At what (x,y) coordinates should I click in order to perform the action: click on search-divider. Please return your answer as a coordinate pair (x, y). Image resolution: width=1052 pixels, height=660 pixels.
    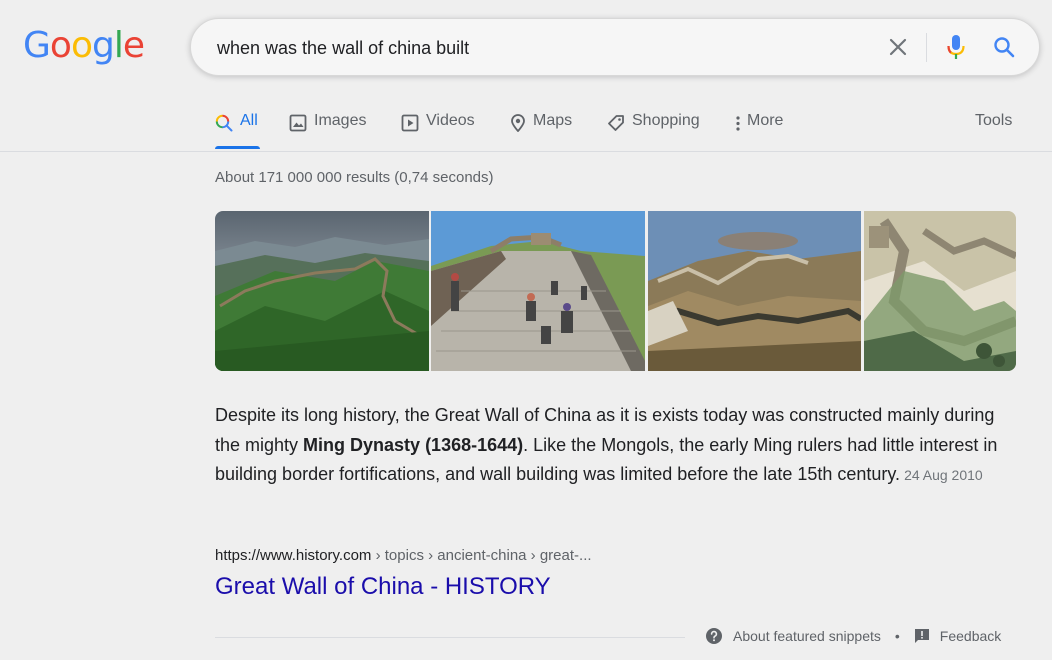
    Looking at the image, I should click on (926, 47).